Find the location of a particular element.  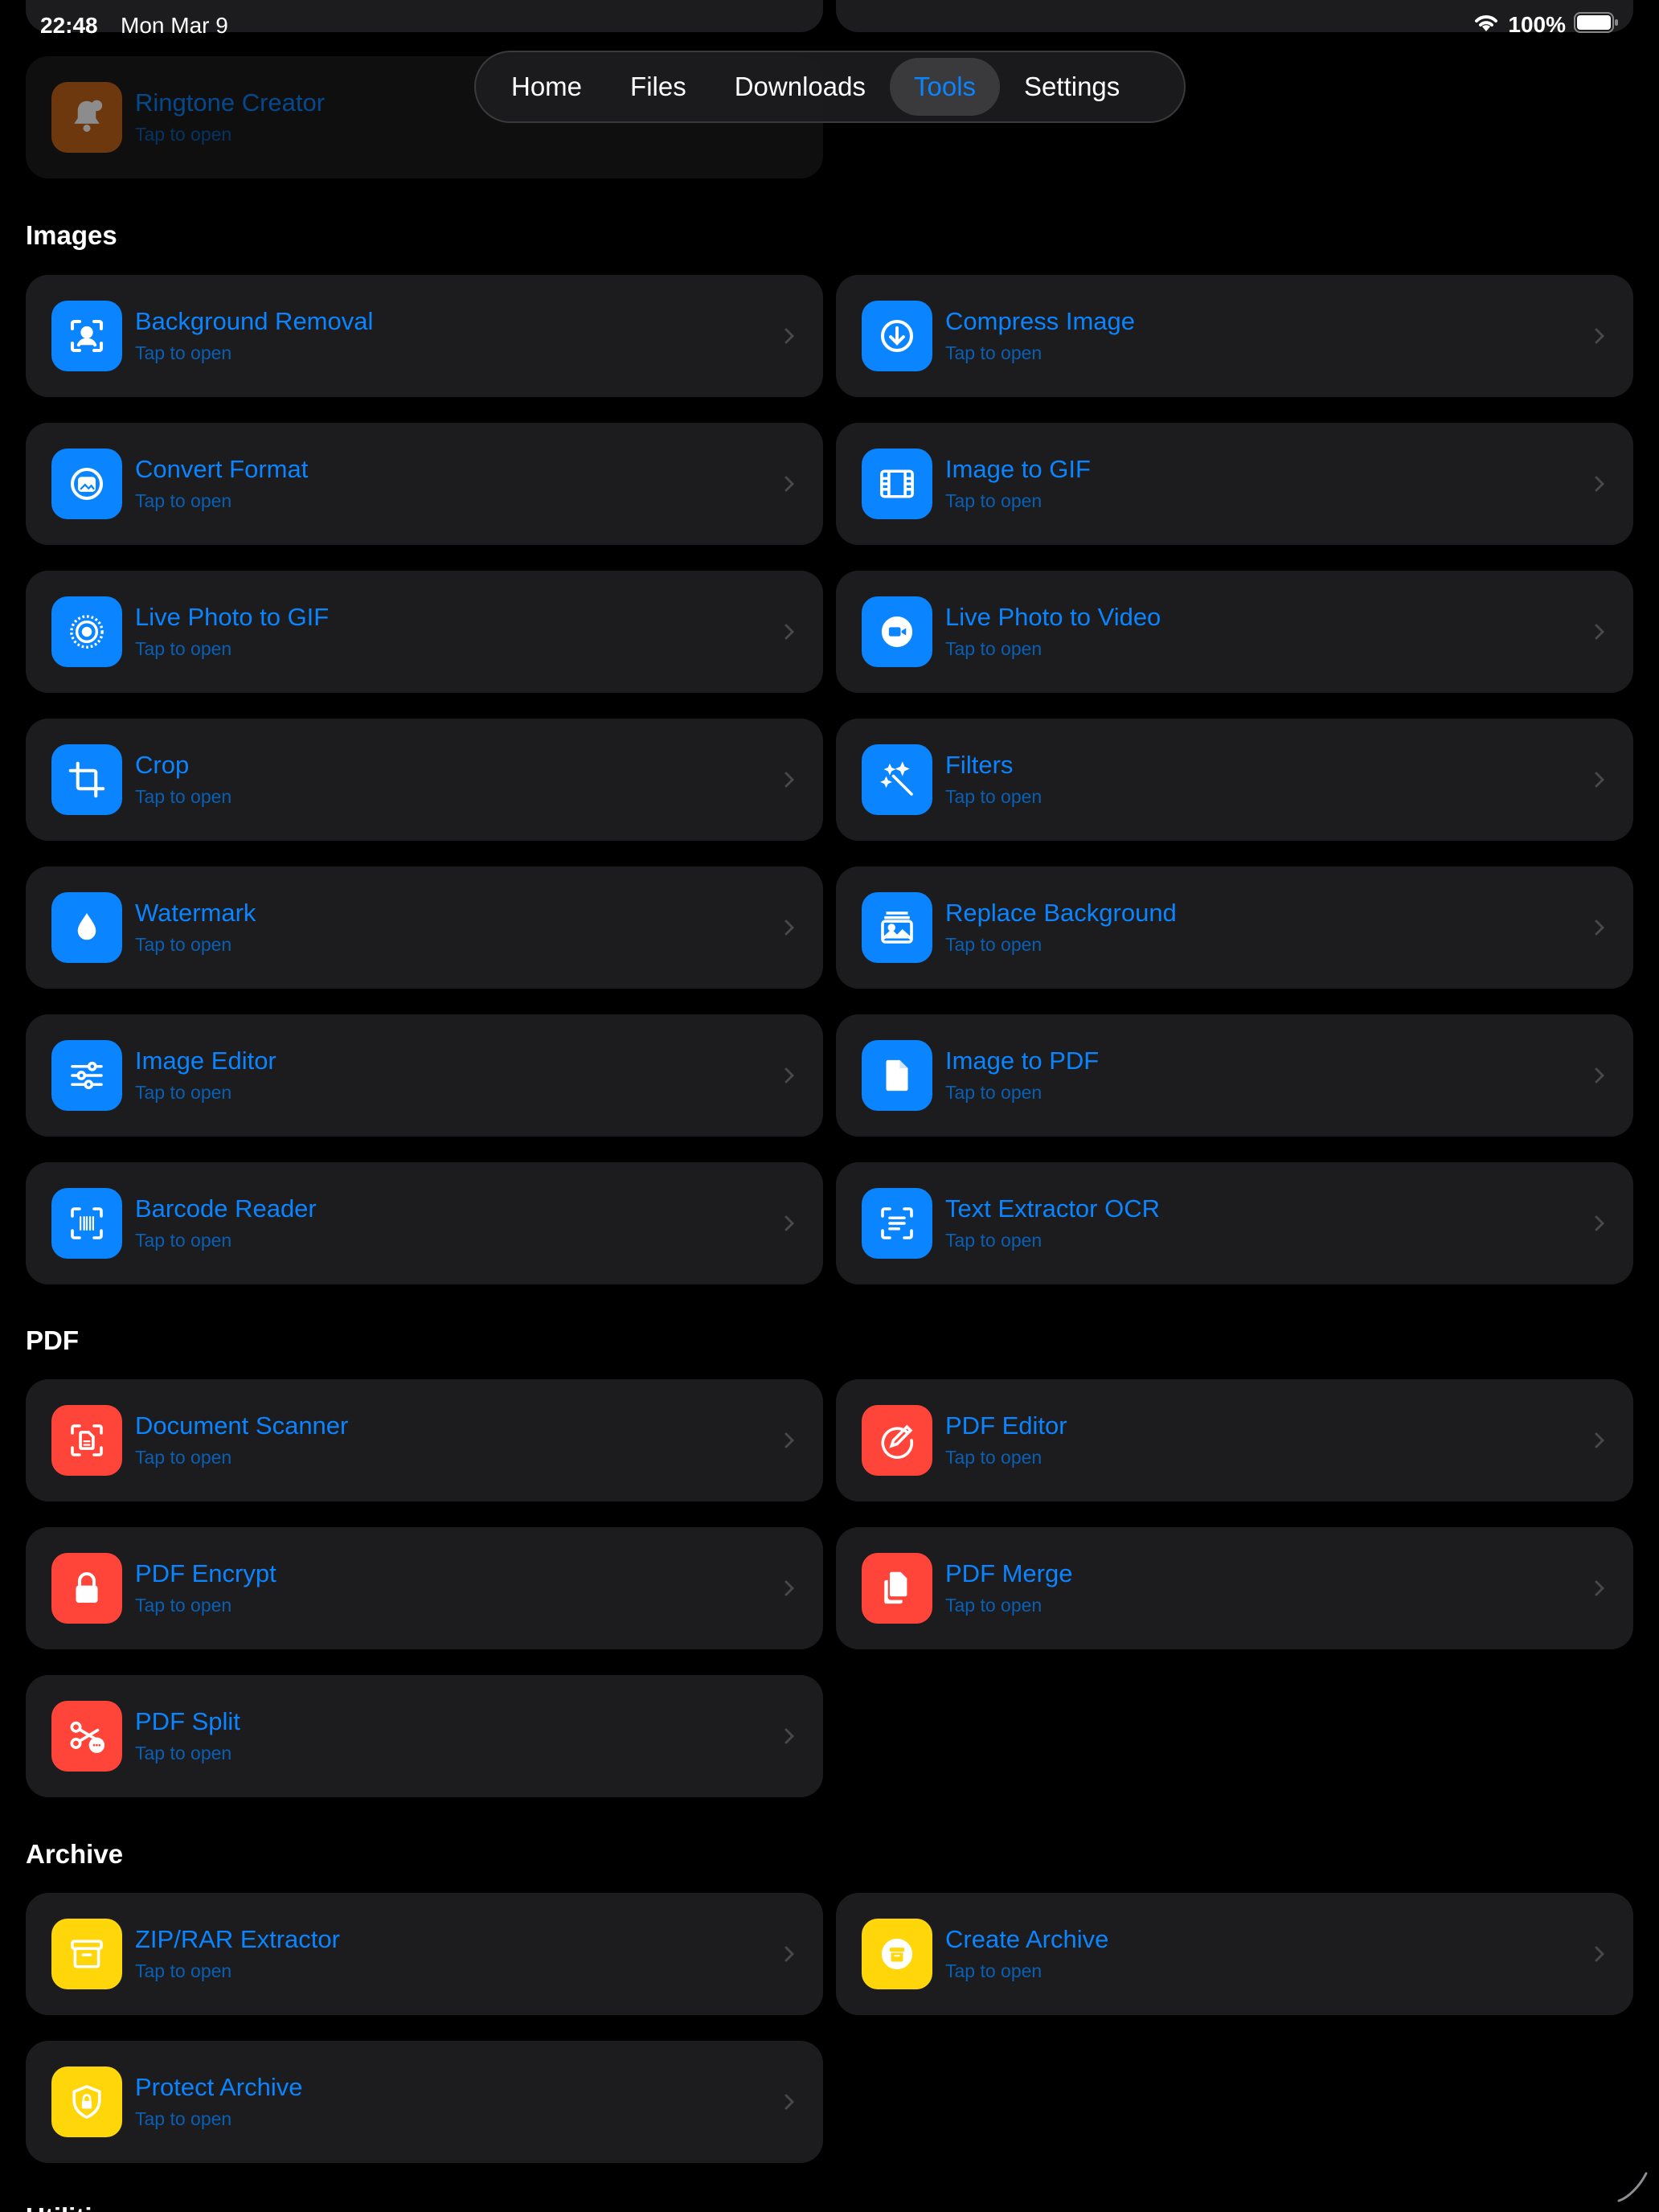

docs-stack-icon is located at coordinates (897, 1588).